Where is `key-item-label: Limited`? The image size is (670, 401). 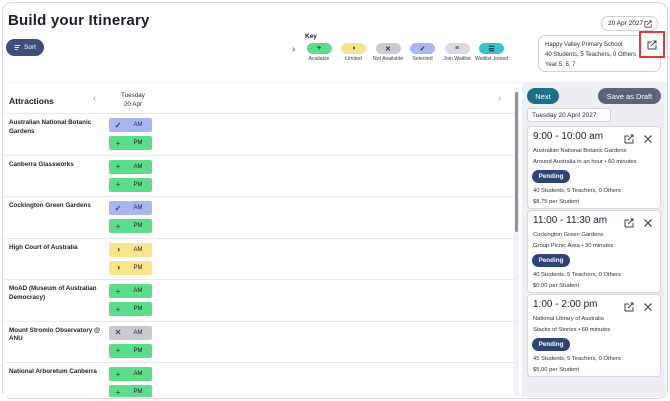
key-item-label: Limited is located at coordinates (353, 59).